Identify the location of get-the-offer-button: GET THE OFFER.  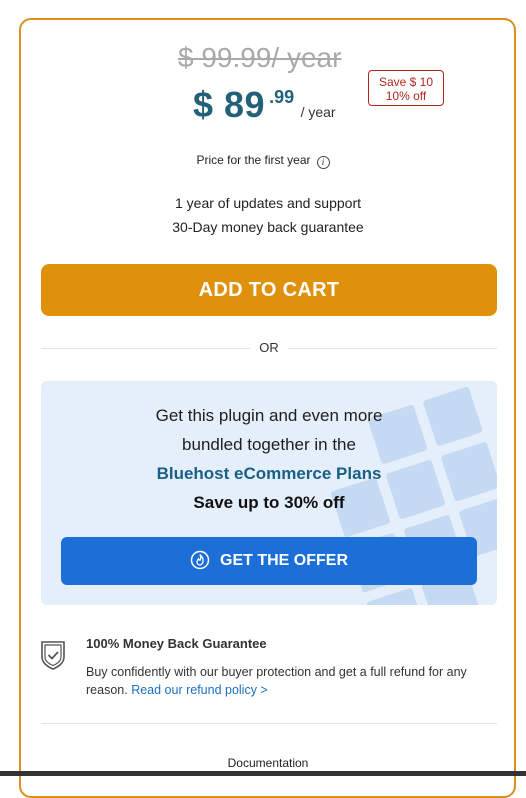
(269, 561).